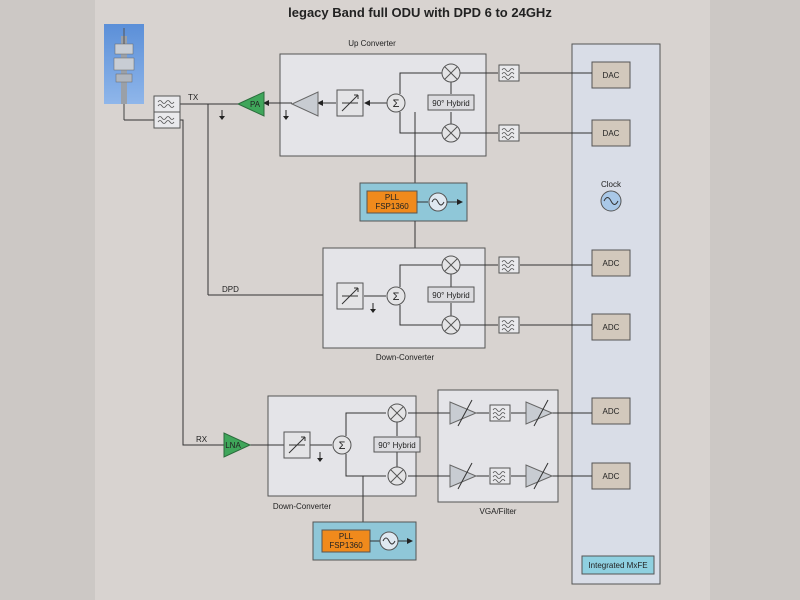  I want to click on hybrid-up: 90° Hybrid, so click(451, 102).